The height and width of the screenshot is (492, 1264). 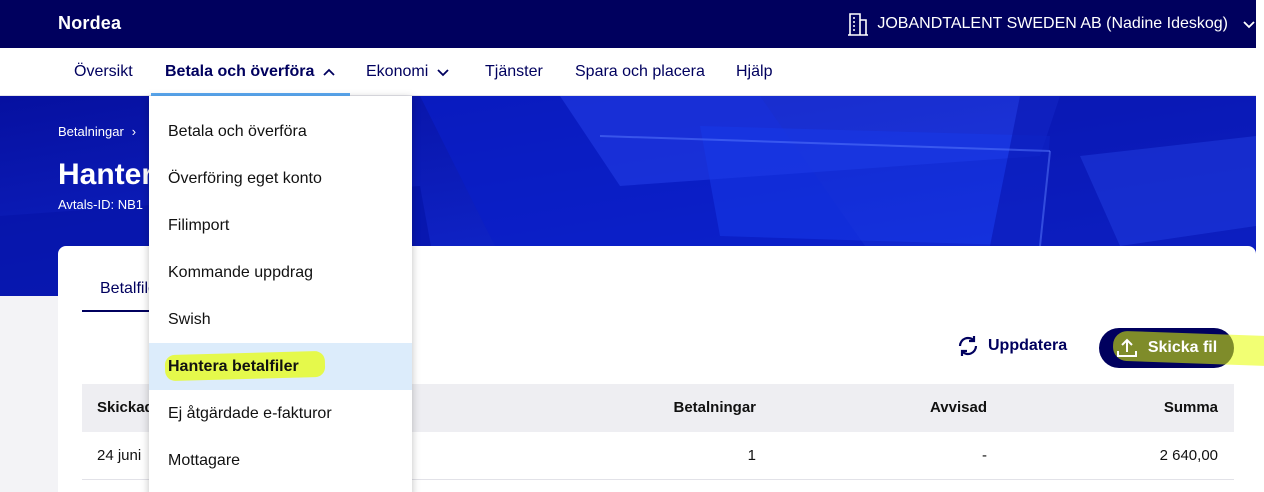 I want to click on nav-item-hjalp: Hjälp, so click(x=754, y=72).